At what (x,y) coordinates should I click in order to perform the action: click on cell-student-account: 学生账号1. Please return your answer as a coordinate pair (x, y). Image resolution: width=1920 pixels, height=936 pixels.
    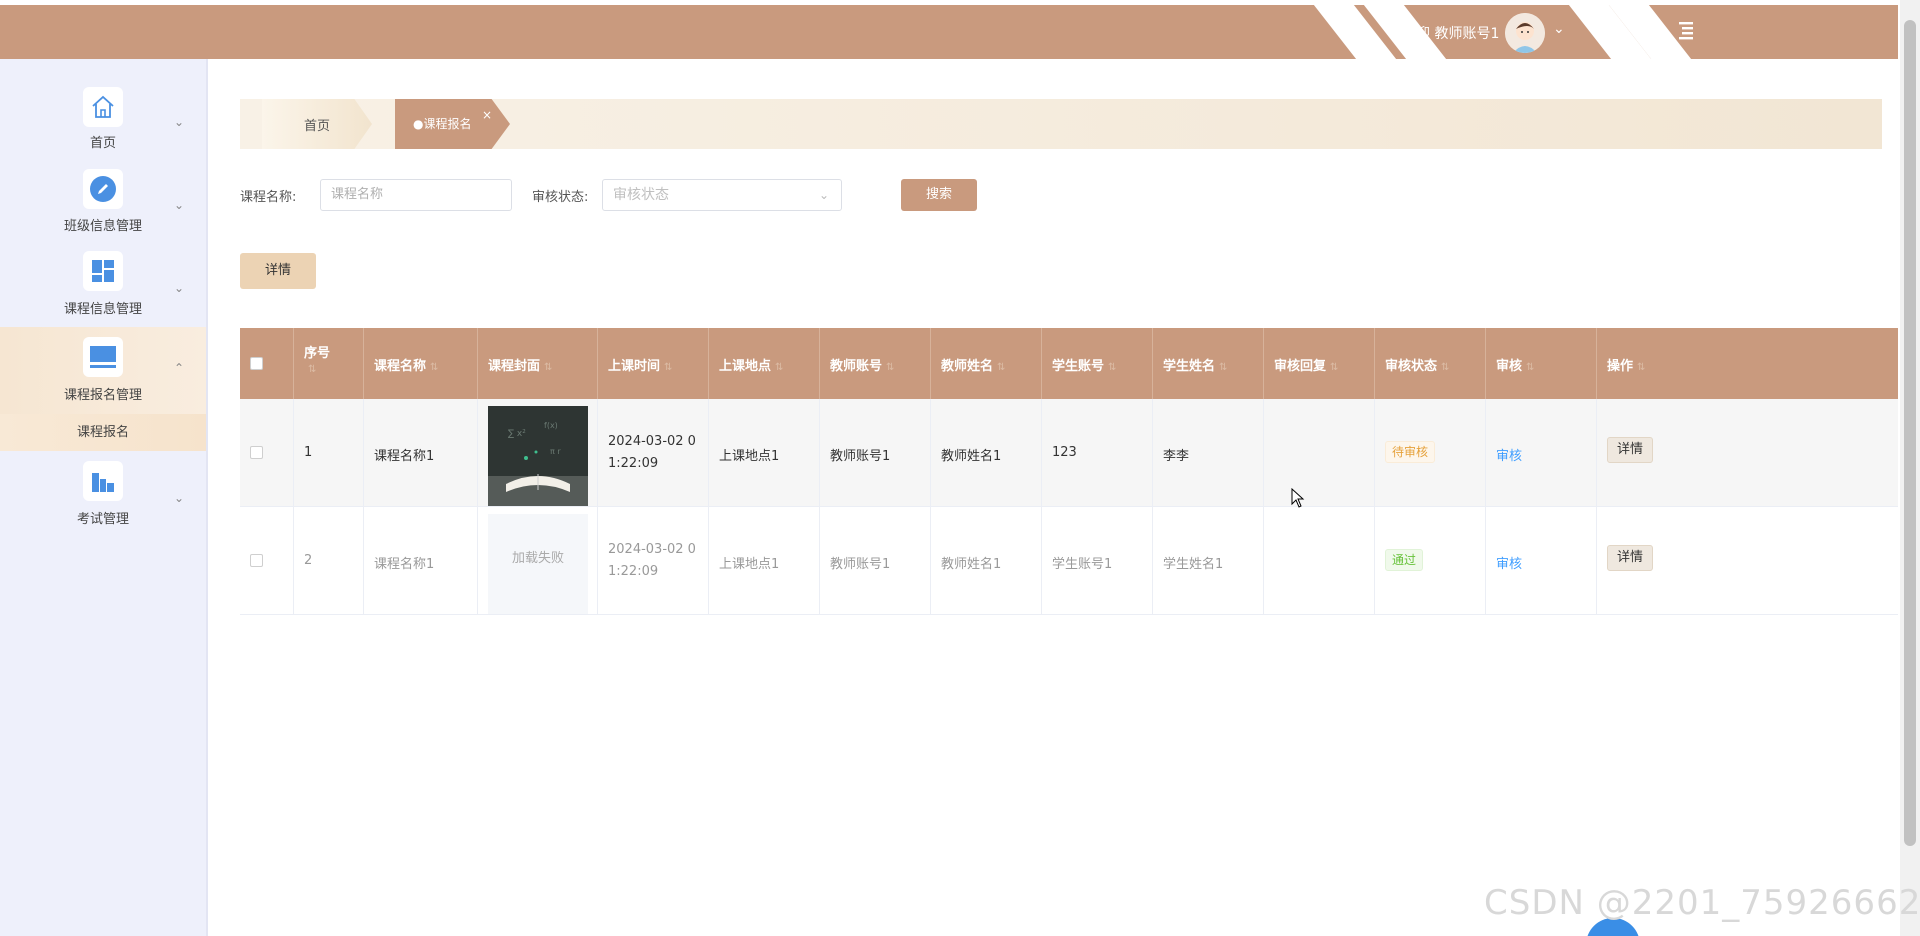
    Looking at the image, I should click on (1082, 564).